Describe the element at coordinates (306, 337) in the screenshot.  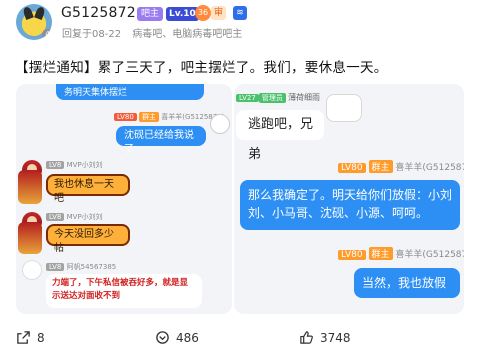
I see `like-icon` at that location.